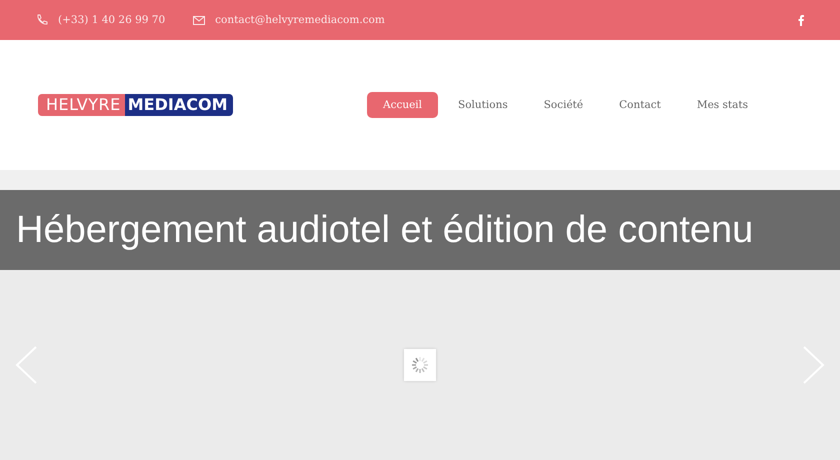 The height and width of the screenshot is (460, 840). I want to click on nav-tab: Solutions, so click(483, 105).